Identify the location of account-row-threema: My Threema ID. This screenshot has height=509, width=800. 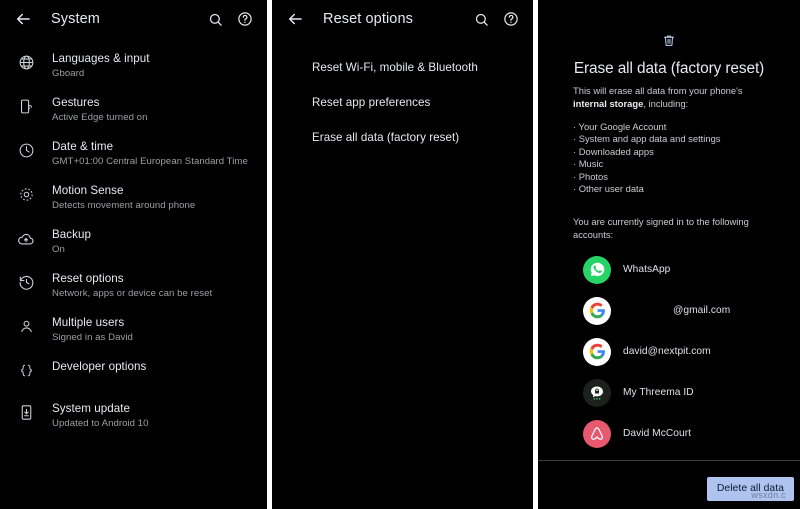
(669, 392).